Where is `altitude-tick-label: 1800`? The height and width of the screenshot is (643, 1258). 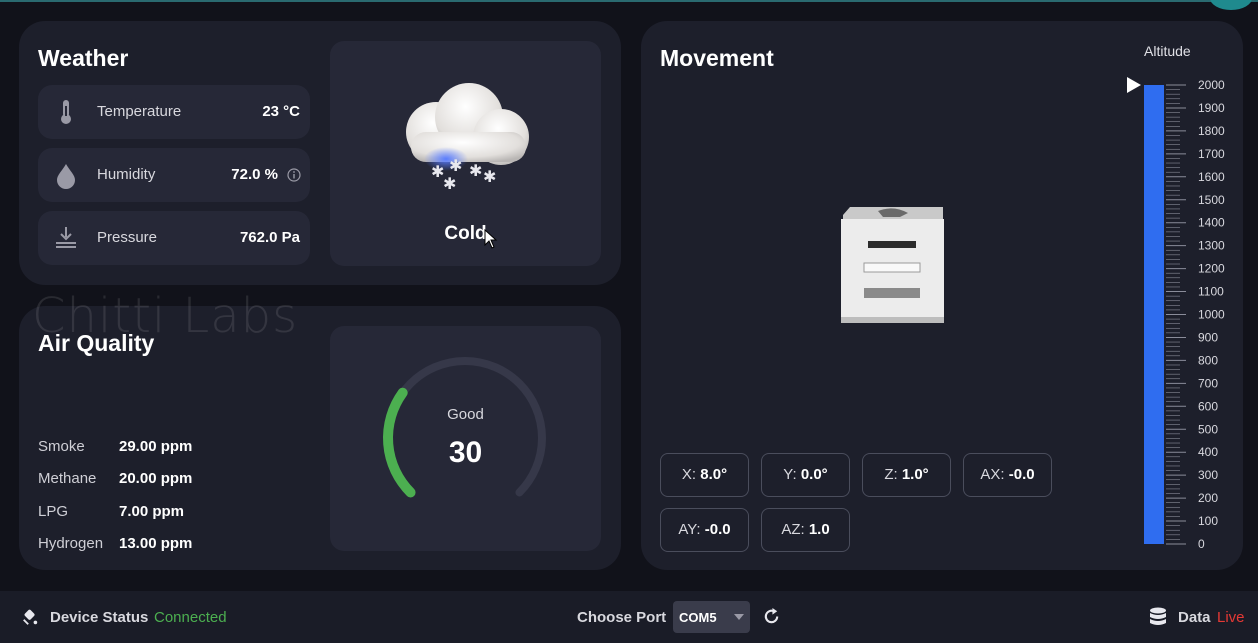
altitude-tick-label: 1800 is located at coordinates (1211, 131).